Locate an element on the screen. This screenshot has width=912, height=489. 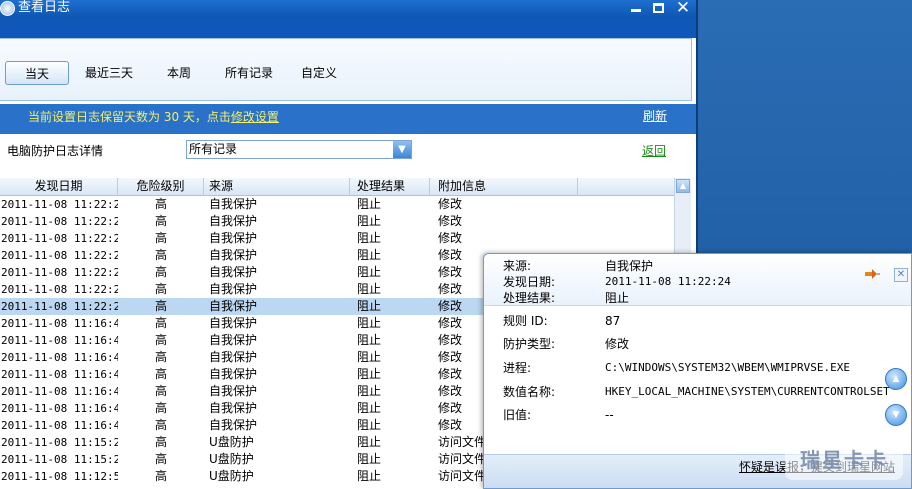
popup-name-label: 数值名称: is located at coordinates (529, 392).